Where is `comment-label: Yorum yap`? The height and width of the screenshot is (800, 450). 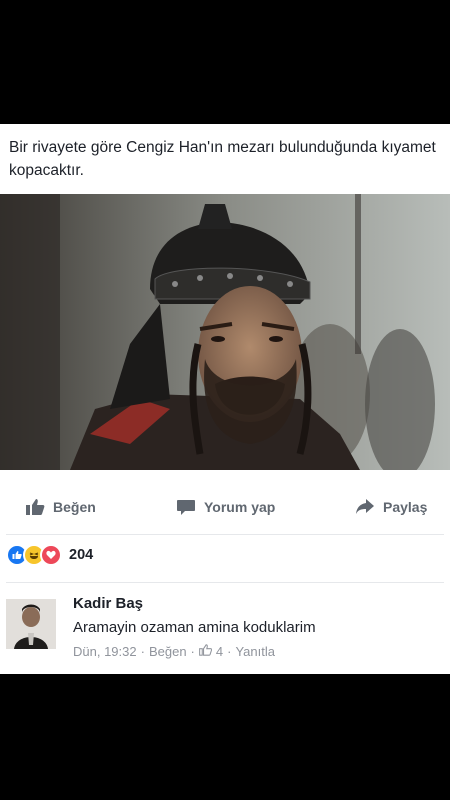
comment-label: Yorum yap is located at coordinates (240, 507).